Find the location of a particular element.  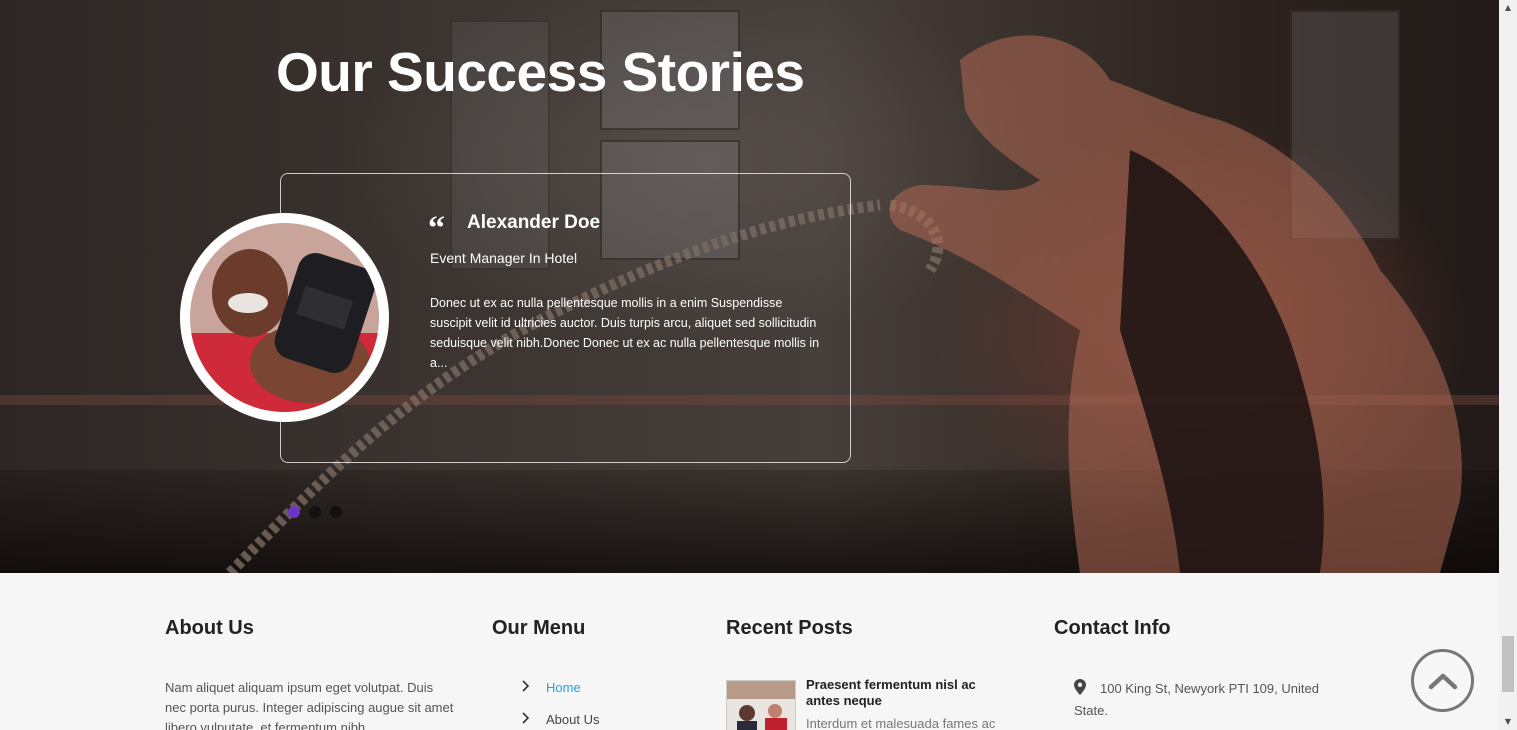

contact-heading: Contact Info is located at coordinates (1112, 628).